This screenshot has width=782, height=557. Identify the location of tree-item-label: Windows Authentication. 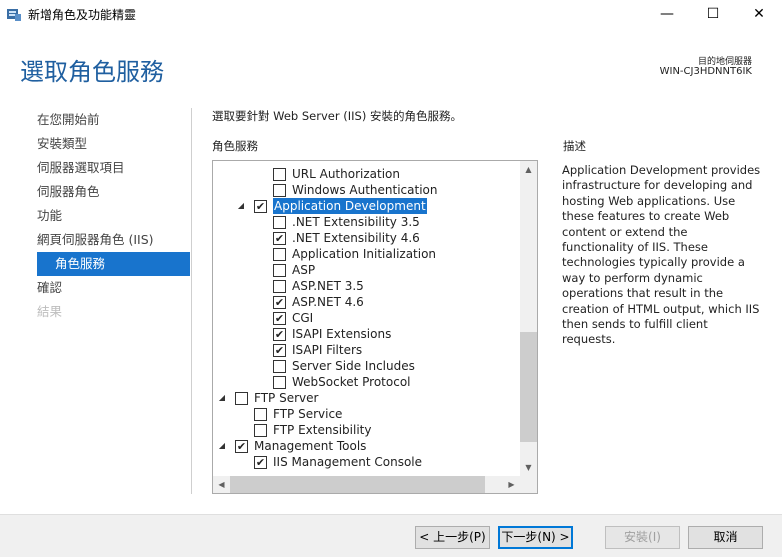
(365, 190).